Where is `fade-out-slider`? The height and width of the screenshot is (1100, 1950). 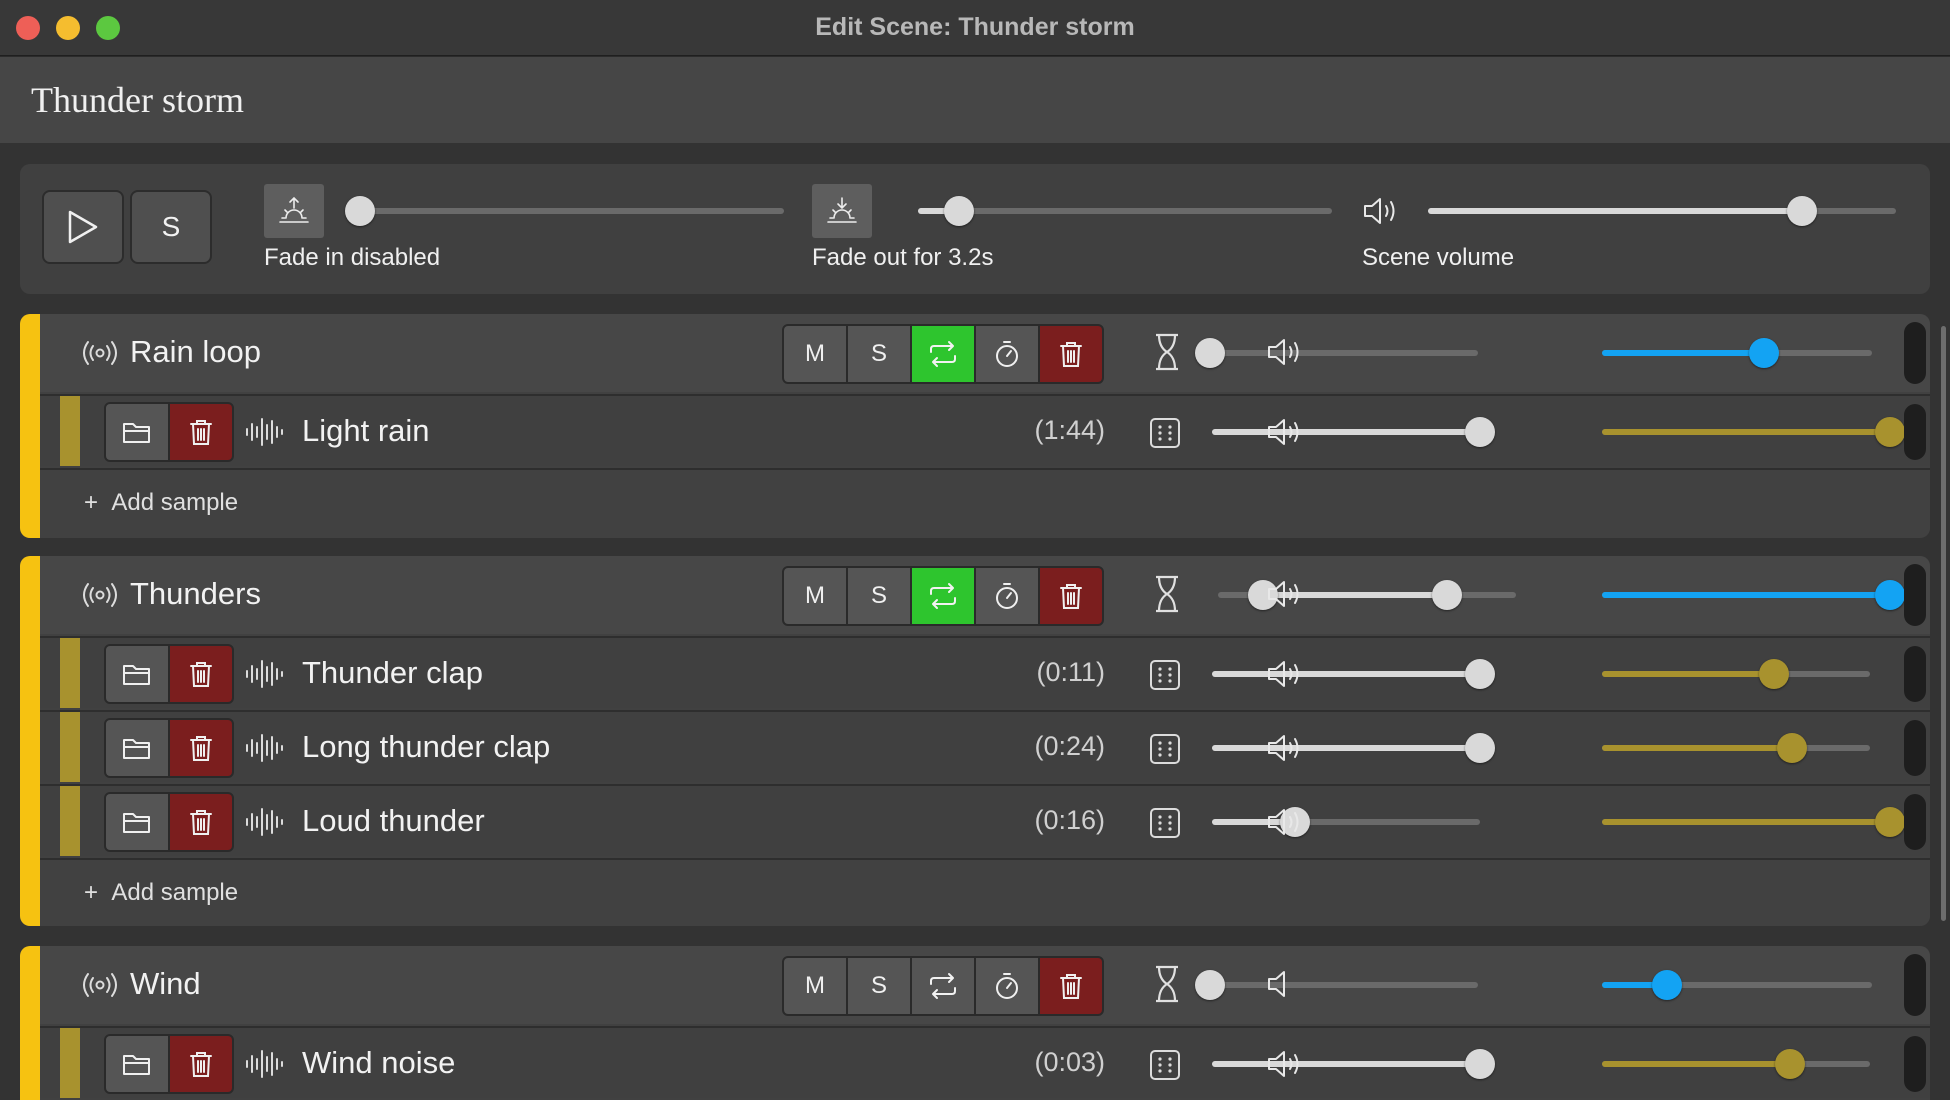 fade-out-slider is located at coordinates (1125, 211).